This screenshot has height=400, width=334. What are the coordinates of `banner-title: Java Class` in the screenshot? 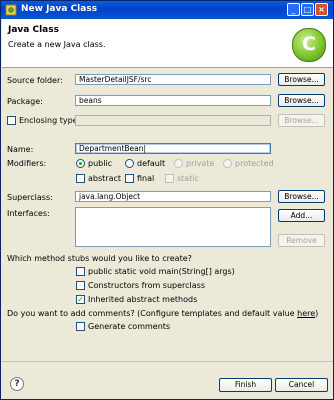 It's located at (33, 30).